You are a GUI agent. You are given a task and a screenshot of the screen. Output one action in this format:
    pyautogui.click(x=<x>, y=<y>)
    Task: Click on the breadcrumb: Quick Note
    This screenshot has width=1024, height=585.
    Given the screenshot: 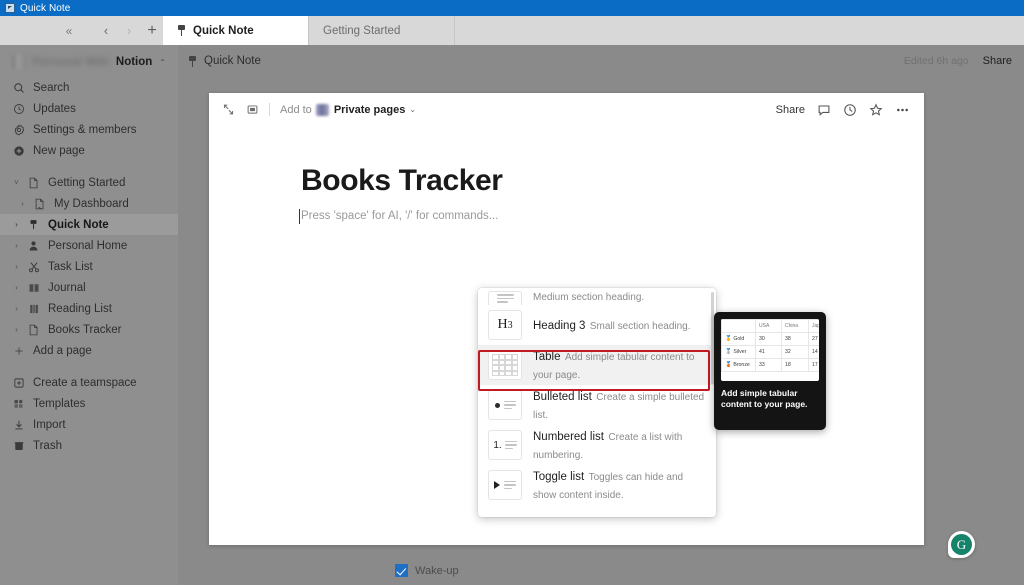 What is the action you would take?
    pyautogui.click(x=224, y=61)
    